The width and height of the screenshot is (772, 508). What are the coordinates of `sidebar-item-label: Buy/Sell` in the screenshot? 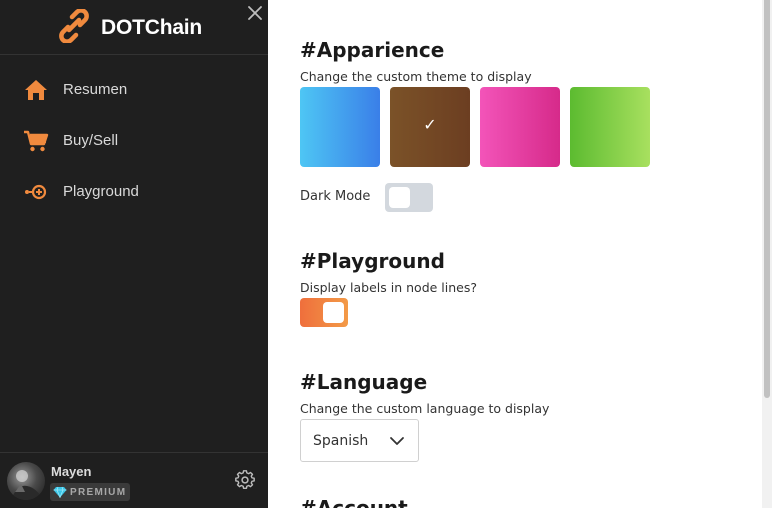 It's located at (91, 140).